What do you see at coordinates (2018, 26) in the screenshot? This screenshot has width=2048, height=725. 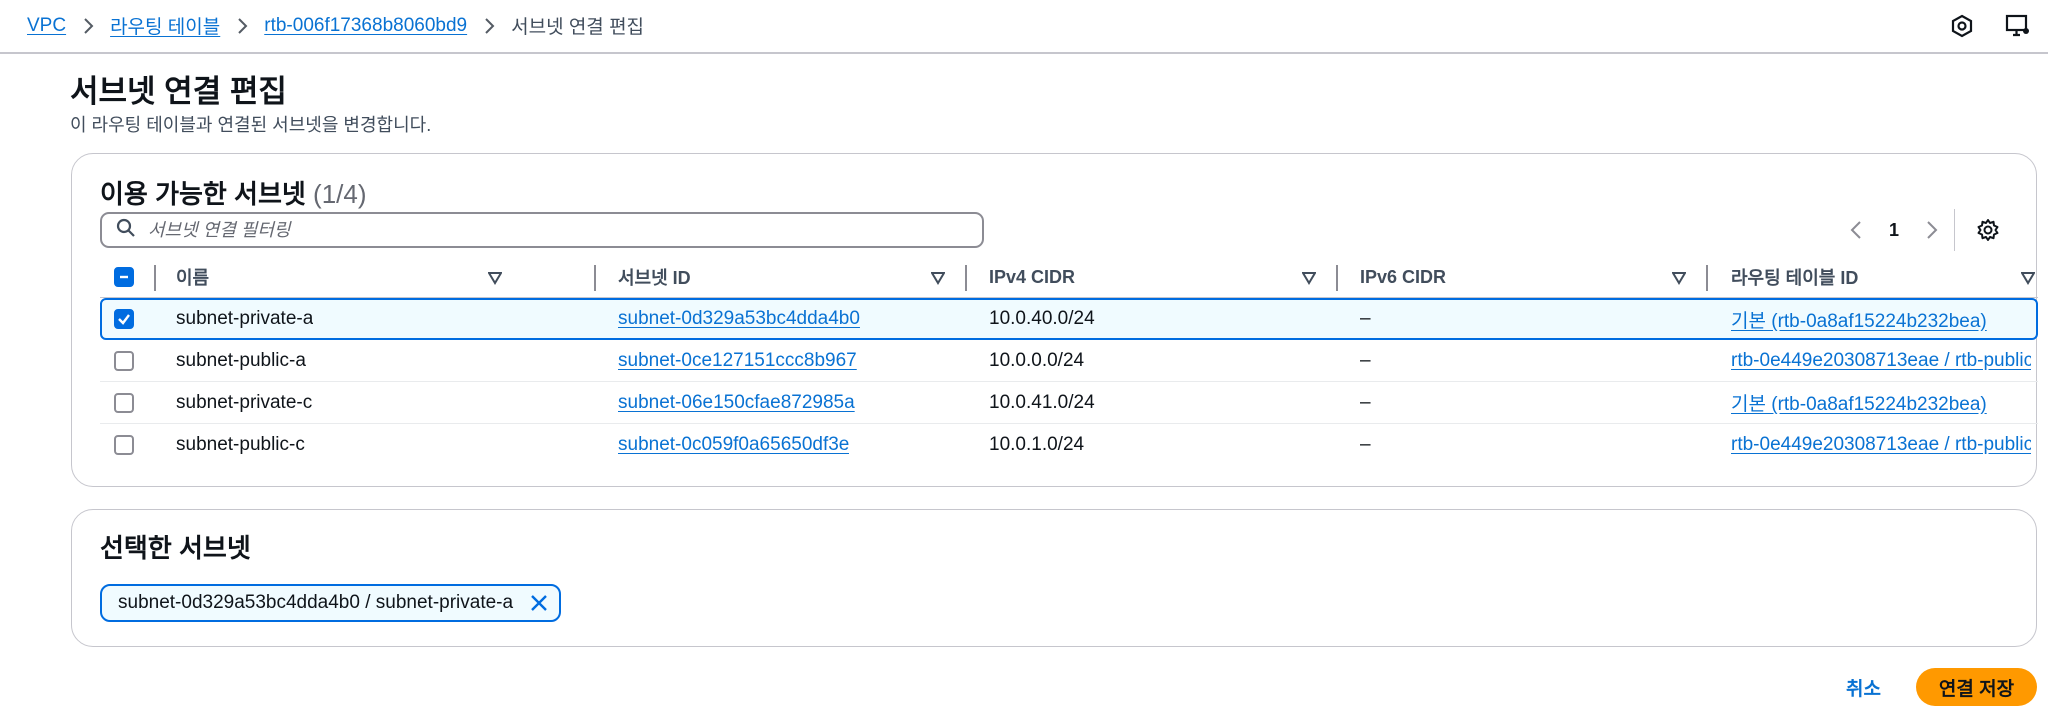 I see `display-settings-icon` at bounding box center [2018, 26].